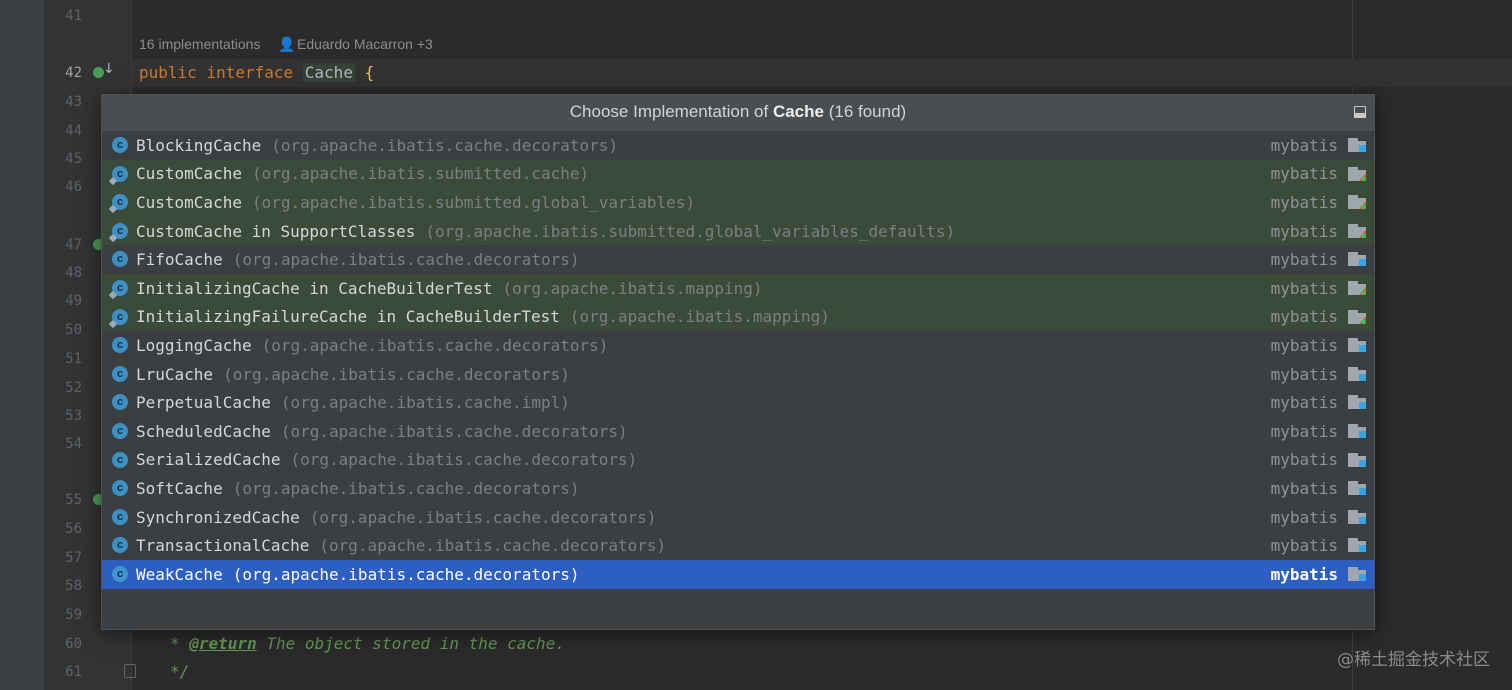  What do you see at coordinates (179, 488) in the screenshot?
I see `class-name: SoftCache` at bounding box center [179, 488].